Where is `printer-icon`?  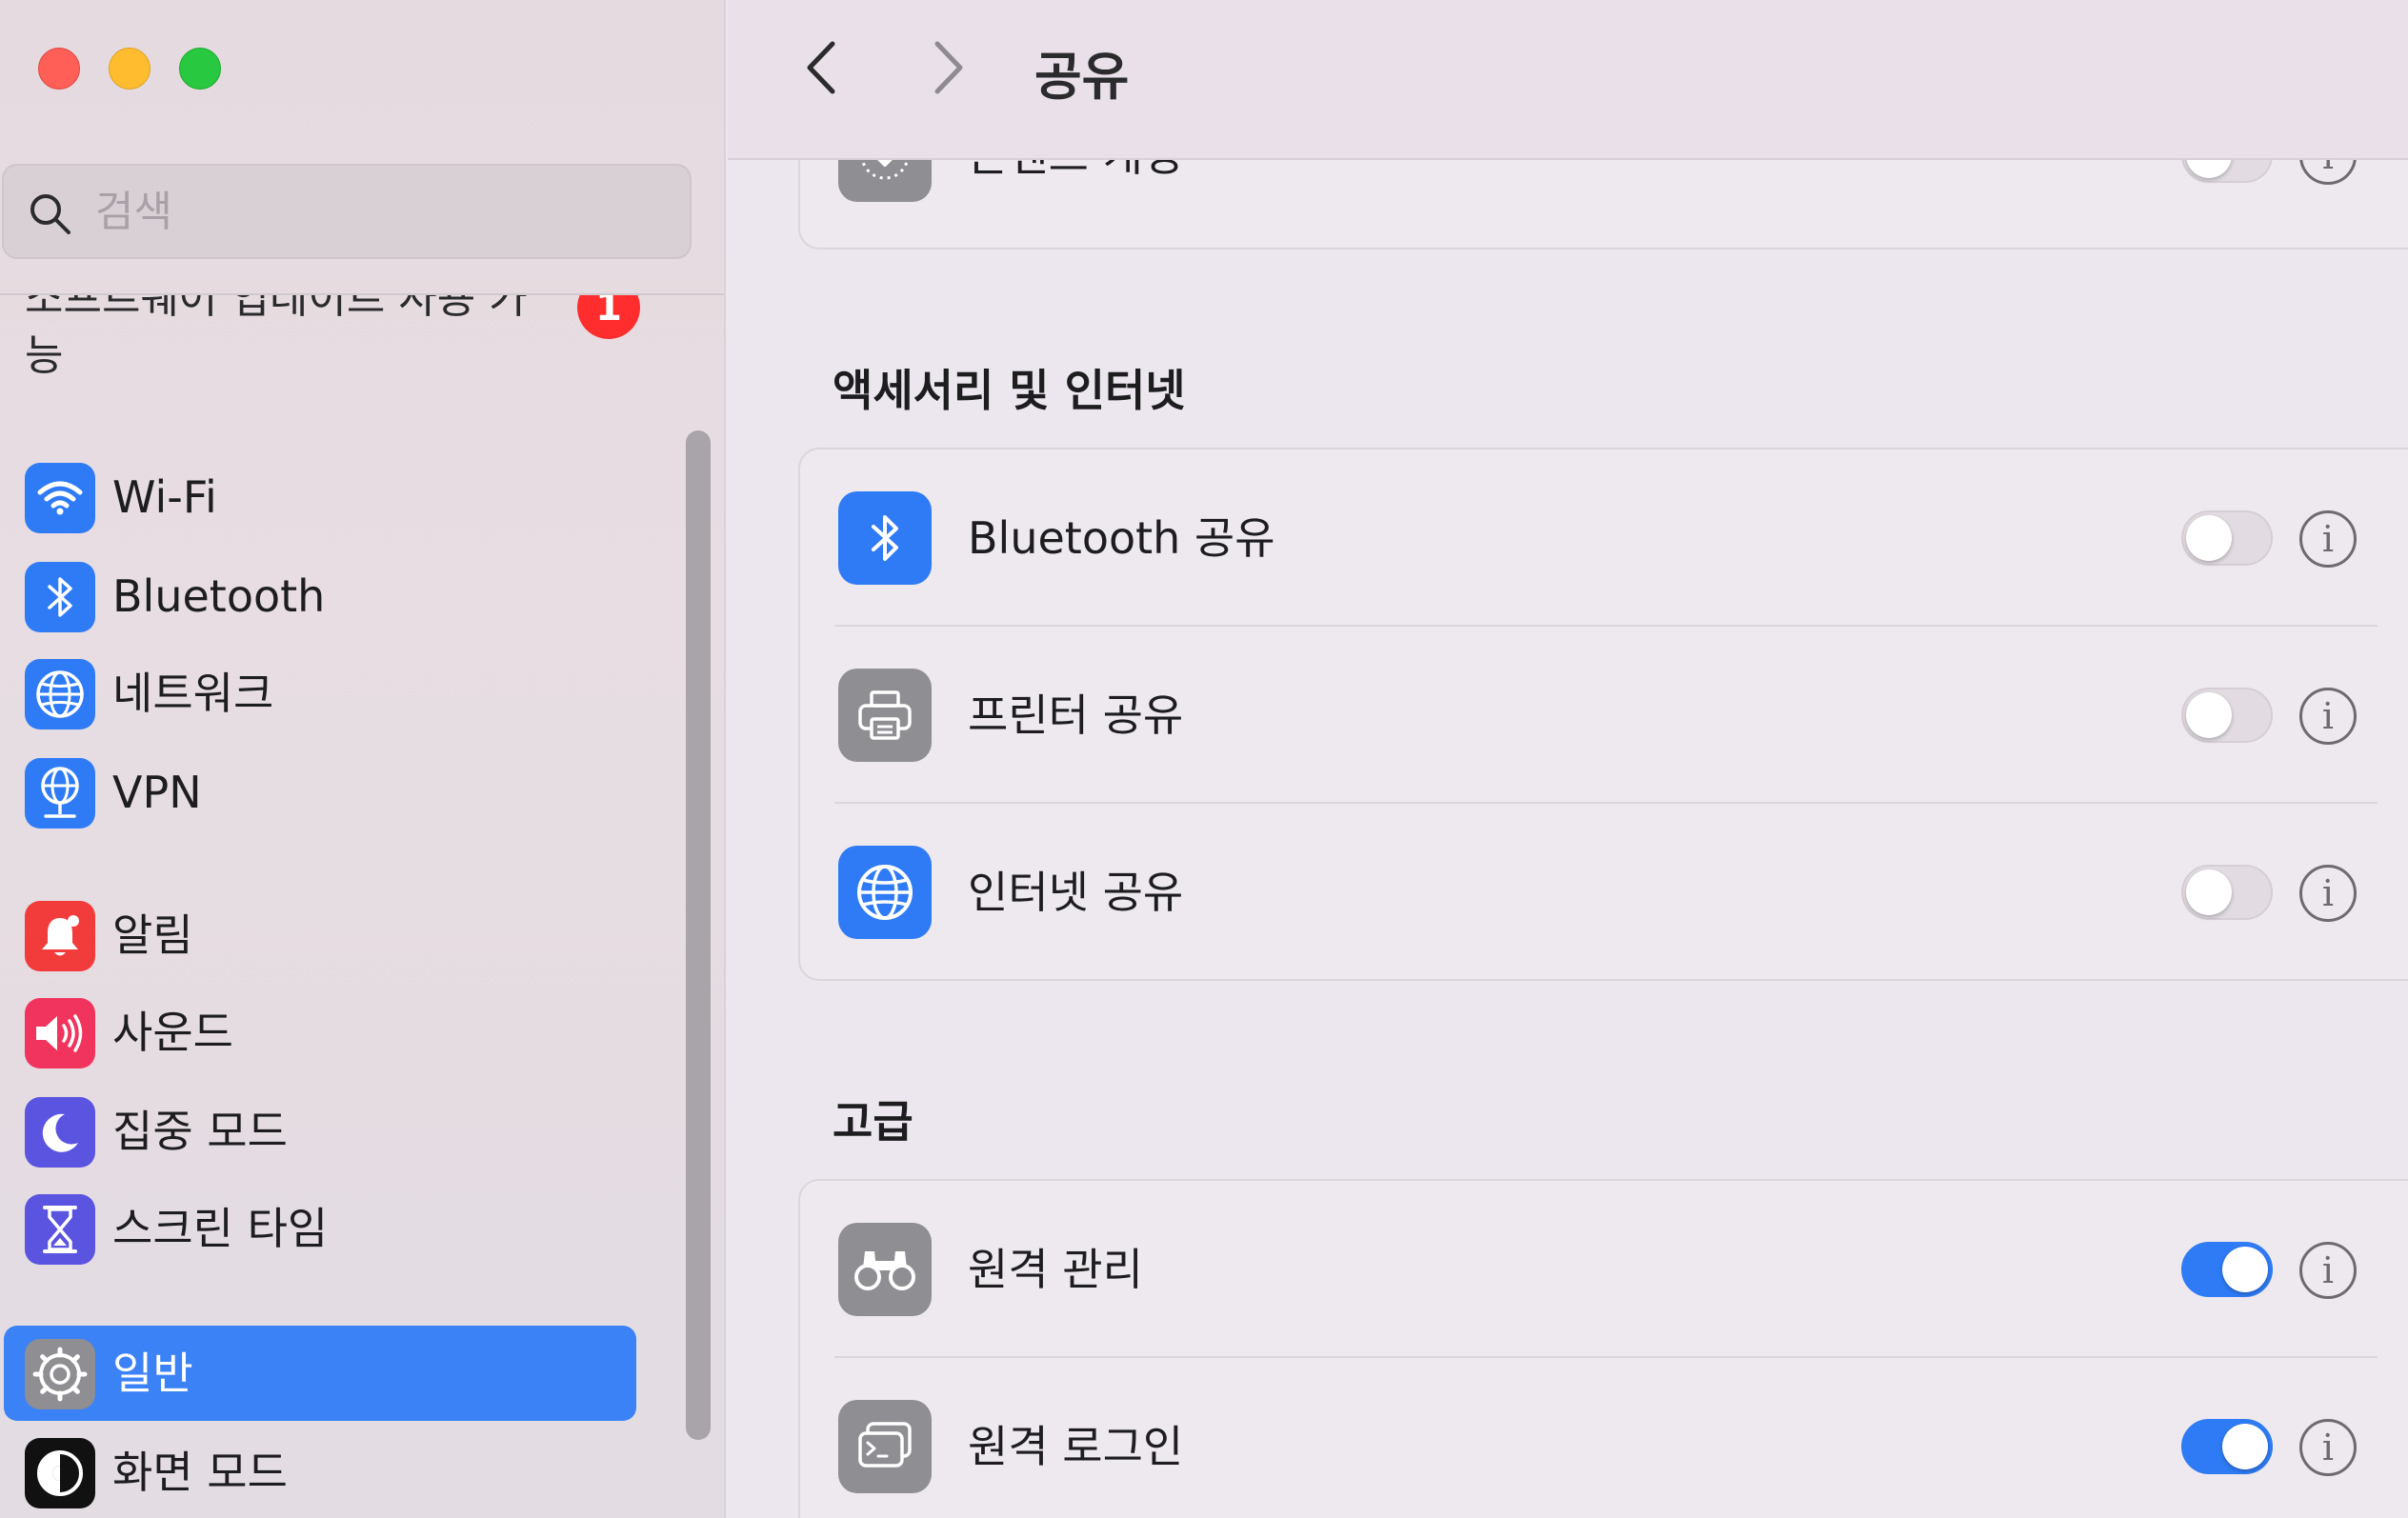 printer-icon is located at coordinates (885, 715).